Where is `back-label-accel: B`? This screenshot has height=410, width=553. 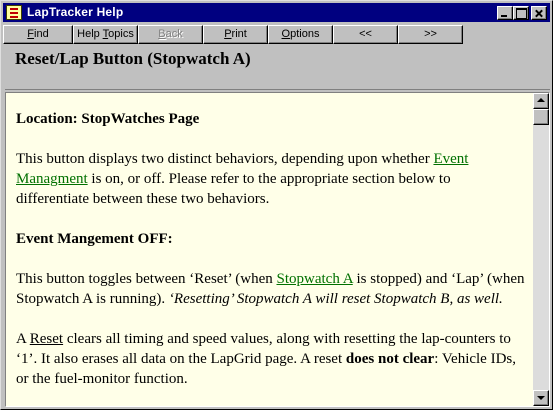
back-label-accel: B is located at coordinates (162, 34).